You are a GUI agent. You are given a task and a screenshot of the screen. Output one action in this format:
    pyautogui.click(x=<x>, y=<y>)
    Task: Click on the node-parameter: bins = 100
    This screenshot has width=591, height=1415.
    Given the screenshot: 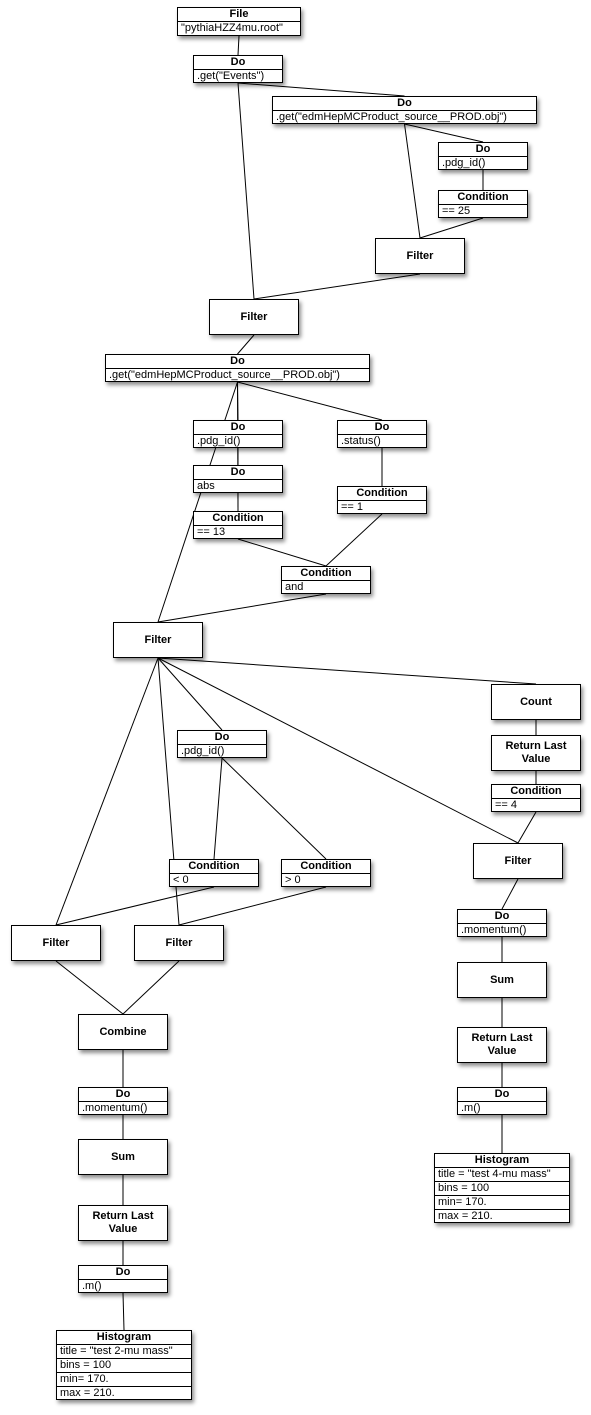 What is the action you would take?
    pyautogui.click(x=124, y=1366)
    